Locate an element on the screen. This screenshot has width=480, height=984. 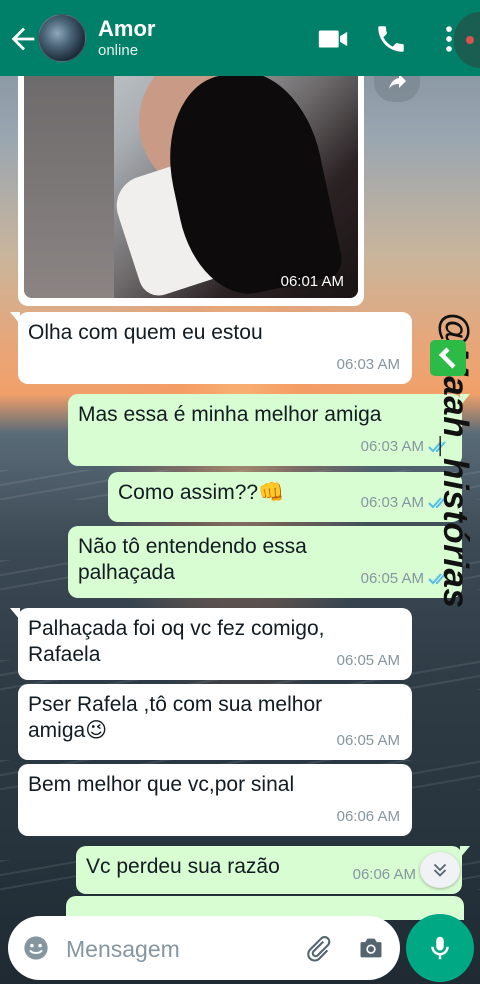
message-text: Não tô entendendo essa palhaçada is located at coordinates (192, 559).